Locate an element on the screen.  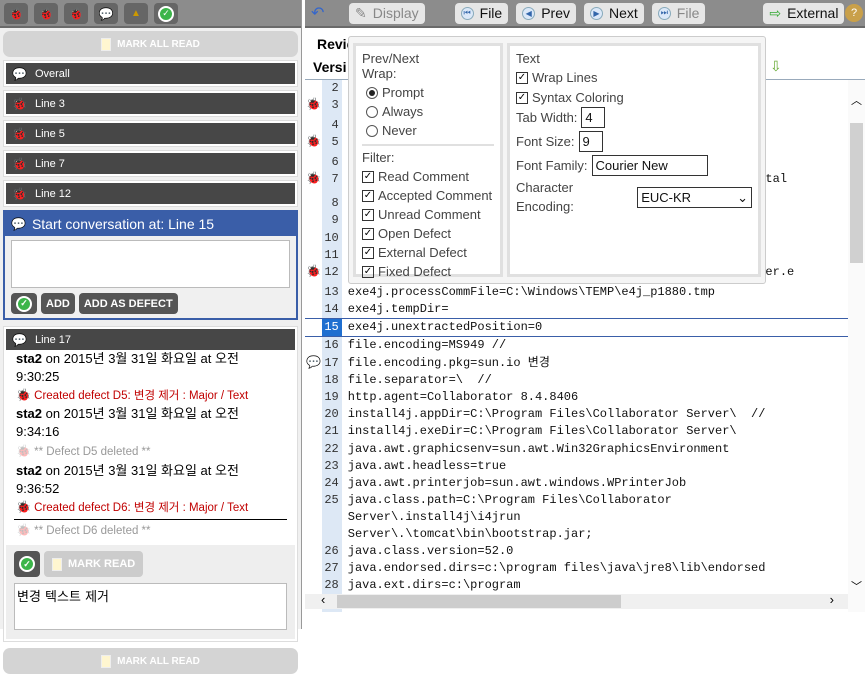
external-button: ⇨ External is located at coordinates (804, 13).